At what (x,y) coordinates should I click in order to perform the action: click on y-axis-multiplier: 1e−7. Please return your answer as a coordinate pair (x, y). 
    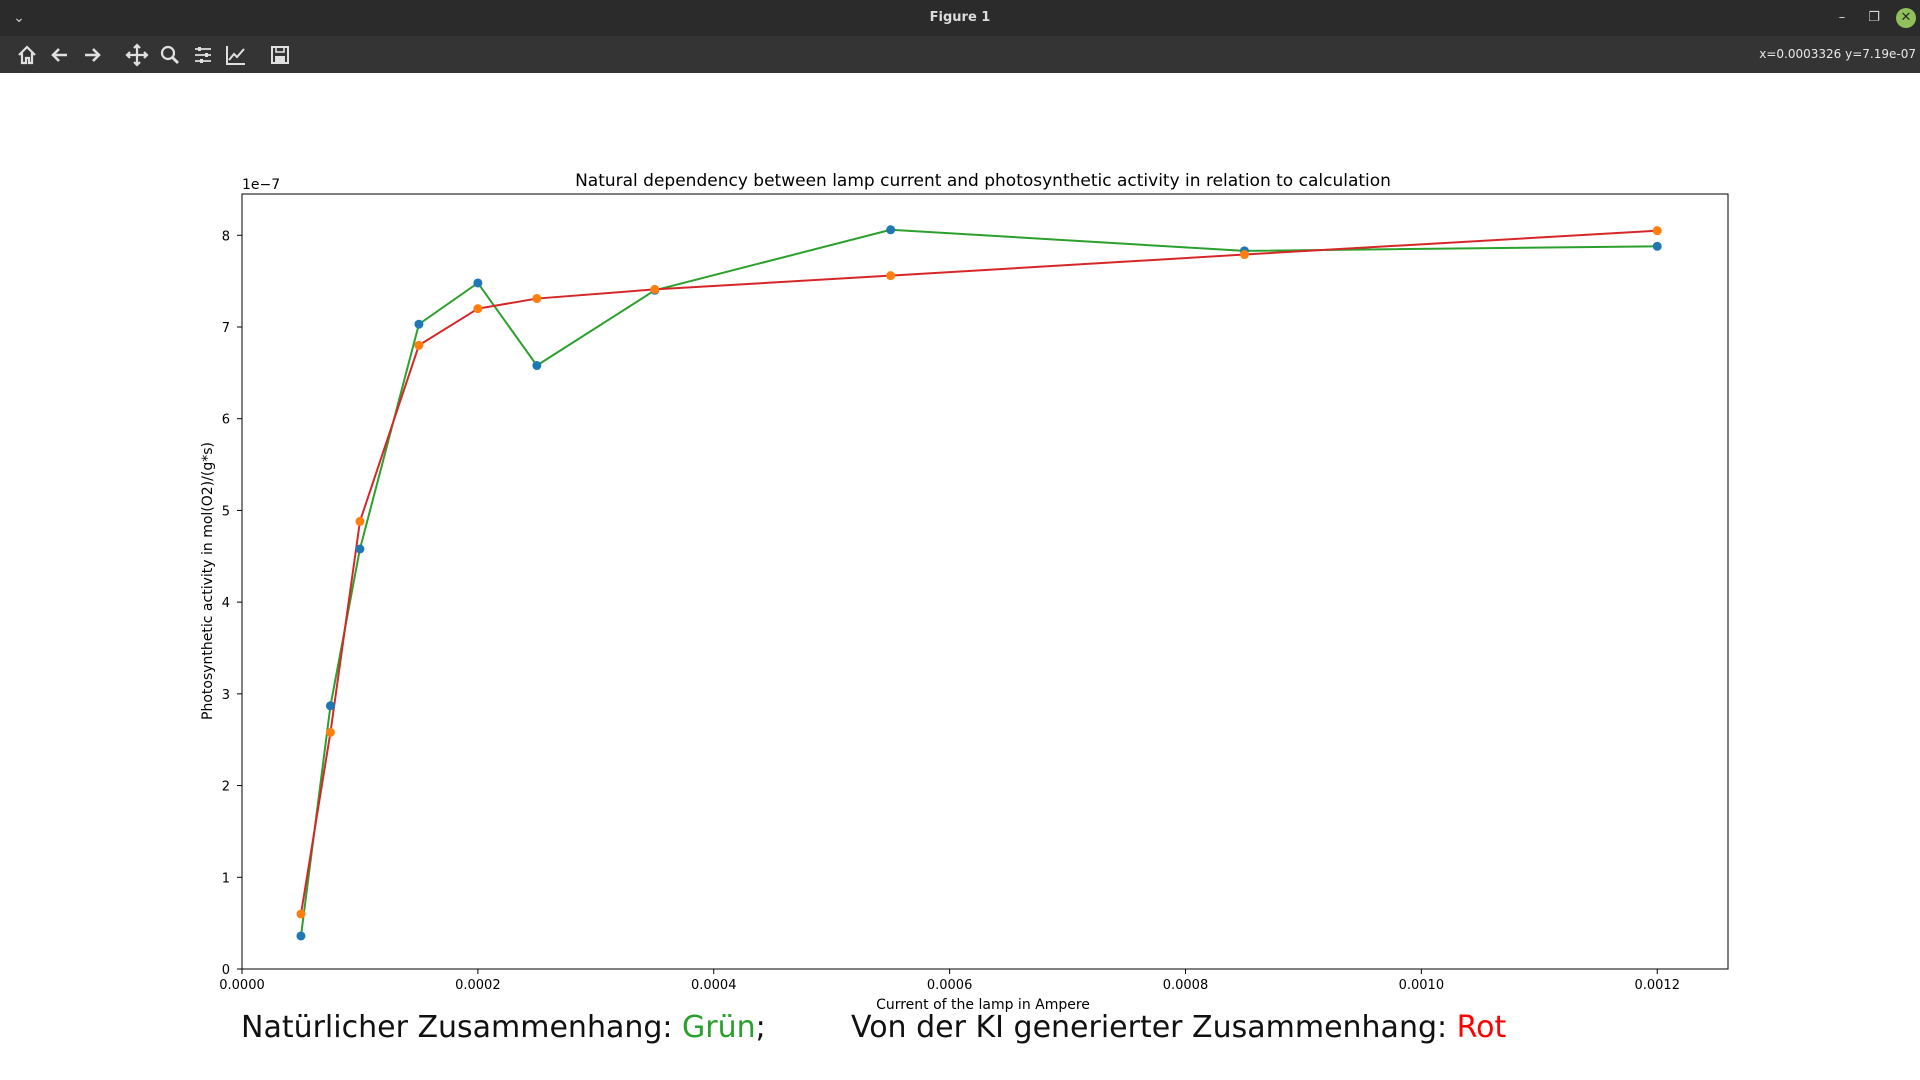
    Looking at the image, I should click on (261, 185).